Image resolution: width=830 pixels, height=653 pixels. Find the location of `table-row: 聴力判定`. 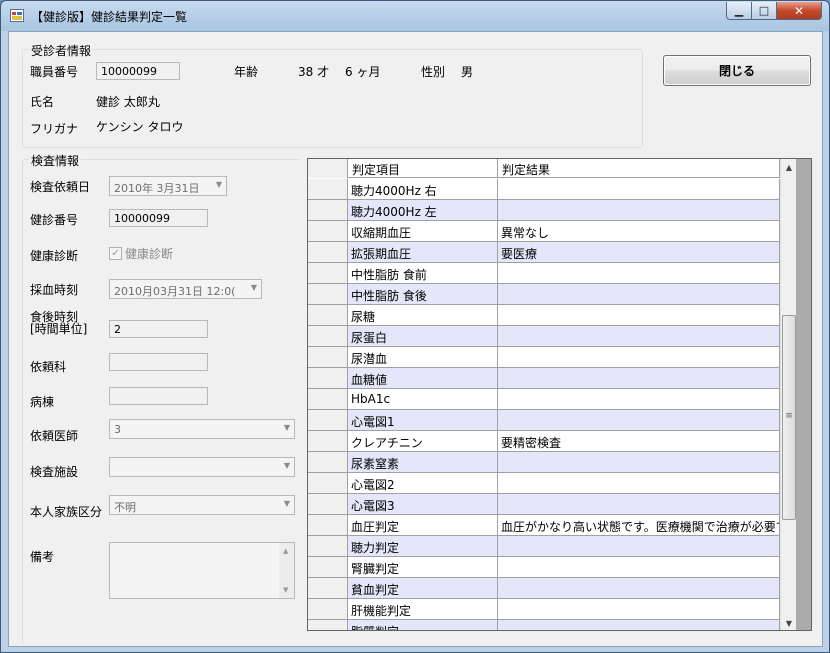

table-row: 聴力判定 is located at coordinates (544, 546).